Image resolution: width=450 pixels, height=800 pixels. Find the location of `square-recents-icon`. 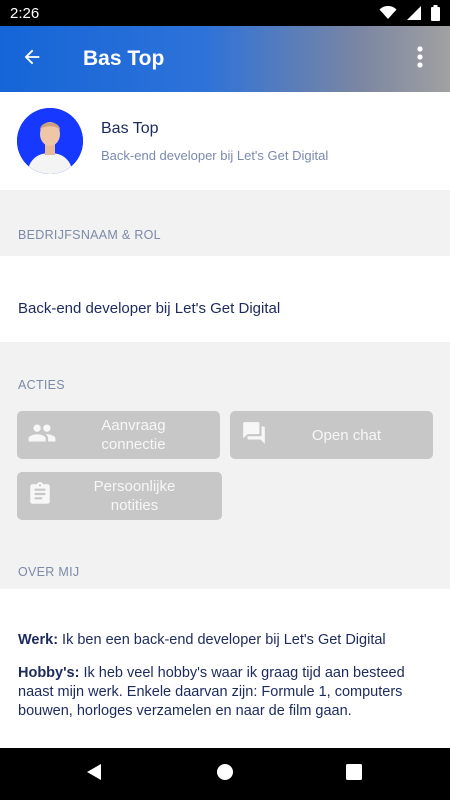

square-recents-icon is located at coordinates (354, 774).